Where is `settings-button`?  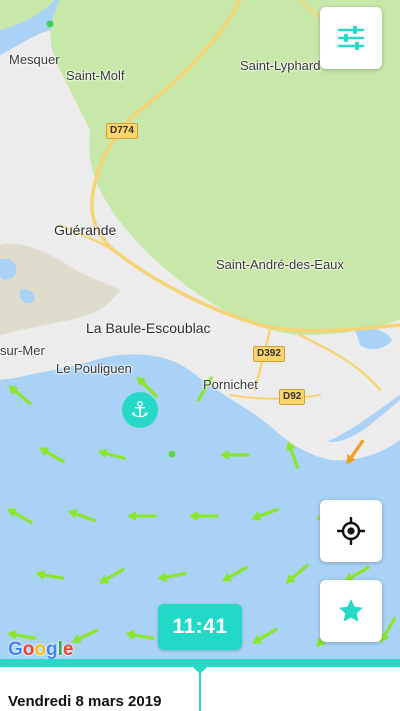 settings-button is located at coordinates (351, 38).